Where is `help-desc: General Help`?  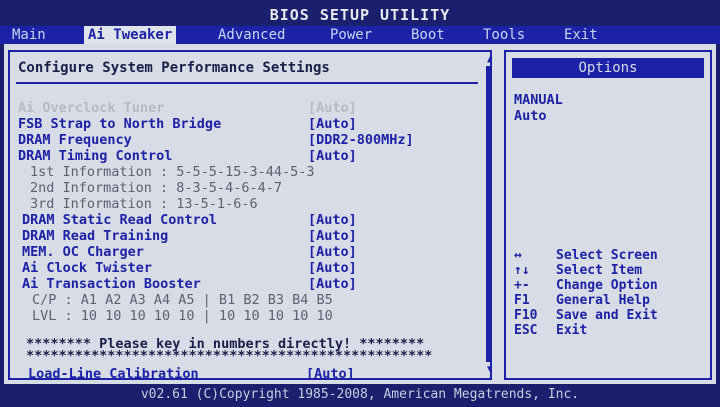 help-desc: General Help is located at coordinates (603, 300).